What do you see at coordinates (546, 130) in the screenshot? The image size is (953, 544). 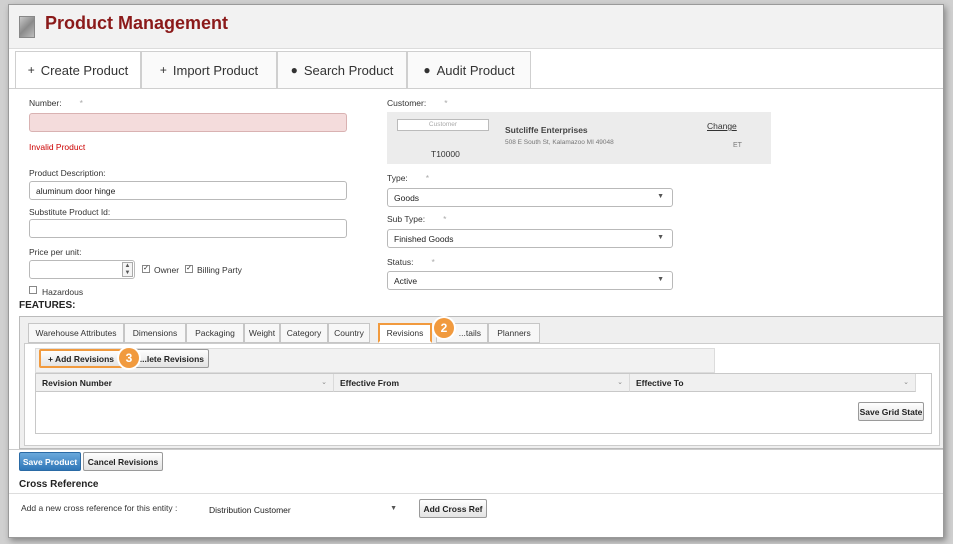 I see `customer-name: Sutcliffe Enterprises` at bounding box center [546, 130].